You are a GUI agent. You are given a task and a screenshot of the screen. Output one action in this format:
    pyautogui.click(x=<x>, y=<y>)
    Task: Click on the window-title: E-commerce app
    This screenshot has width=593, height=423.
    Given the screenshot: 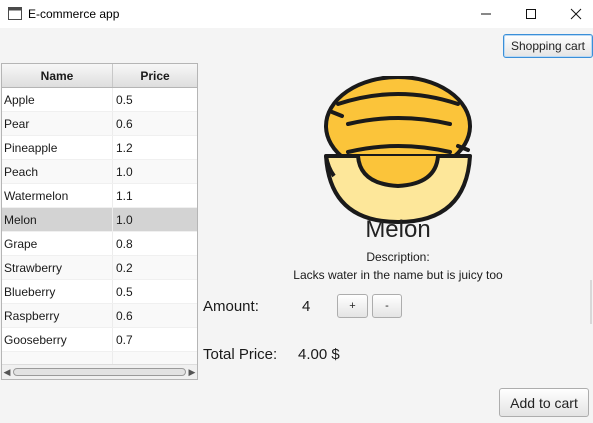 What is the action you would take?
    pyautogui.click(x=74, y=14)
    